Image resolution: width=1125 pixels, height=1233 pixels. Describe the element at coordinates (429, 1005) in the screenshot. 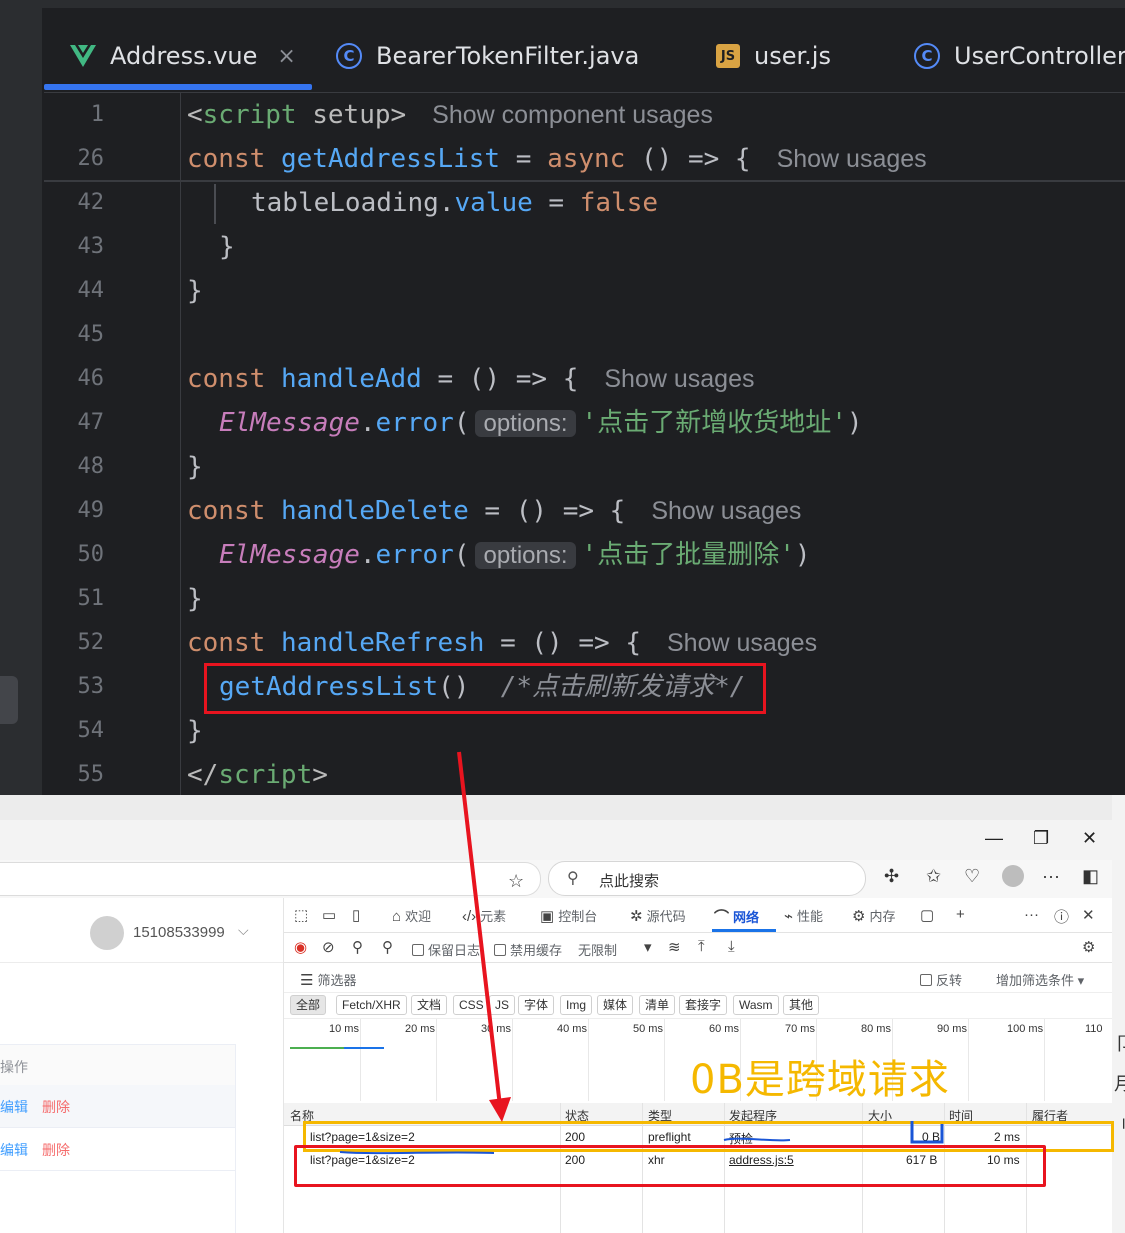

I see `filter-chip: 文档` at that location.